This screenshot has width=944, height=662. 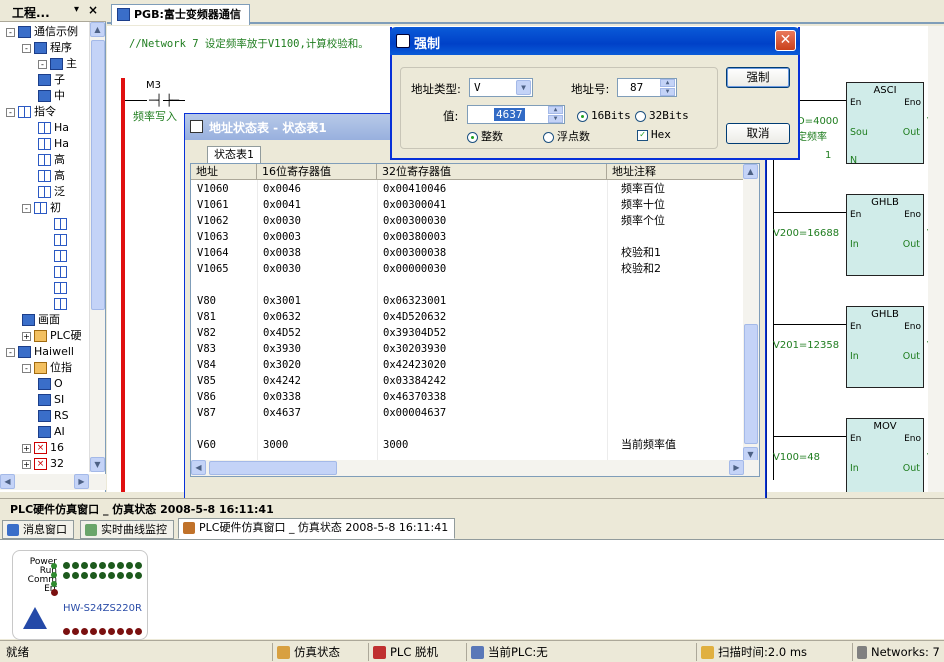 I want to click on tab-status-table-1: 状态表1, so click(x=234, y=154).